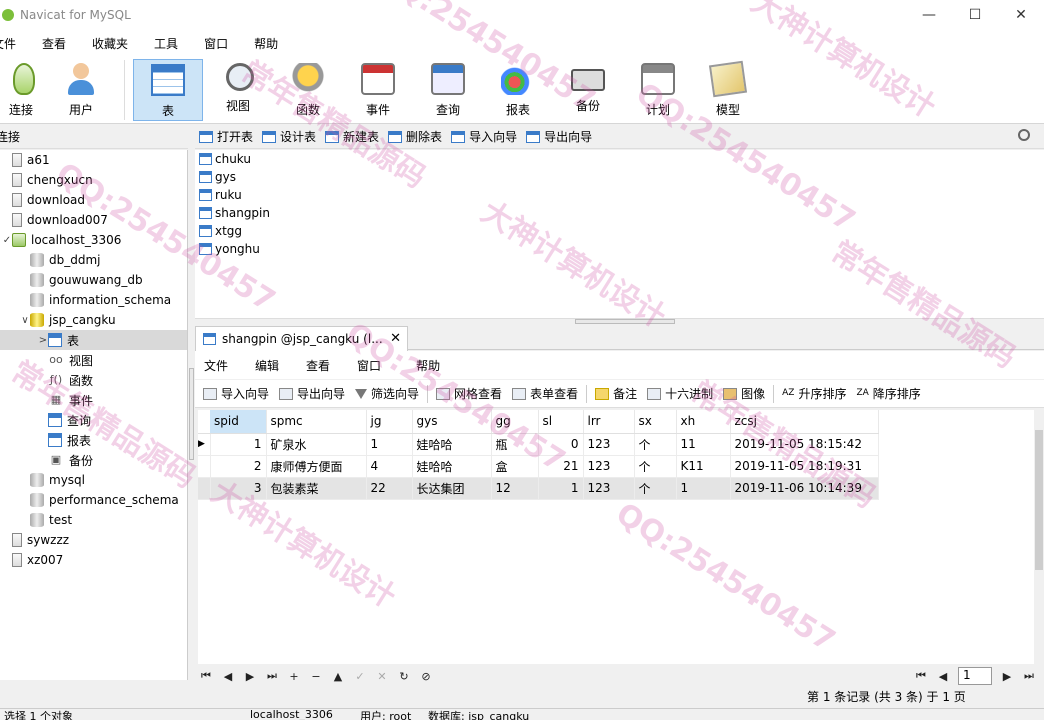  Describe the element at coordinates (426, 676) in the screenshot. I see `stop-icon: ⊘` at that location.